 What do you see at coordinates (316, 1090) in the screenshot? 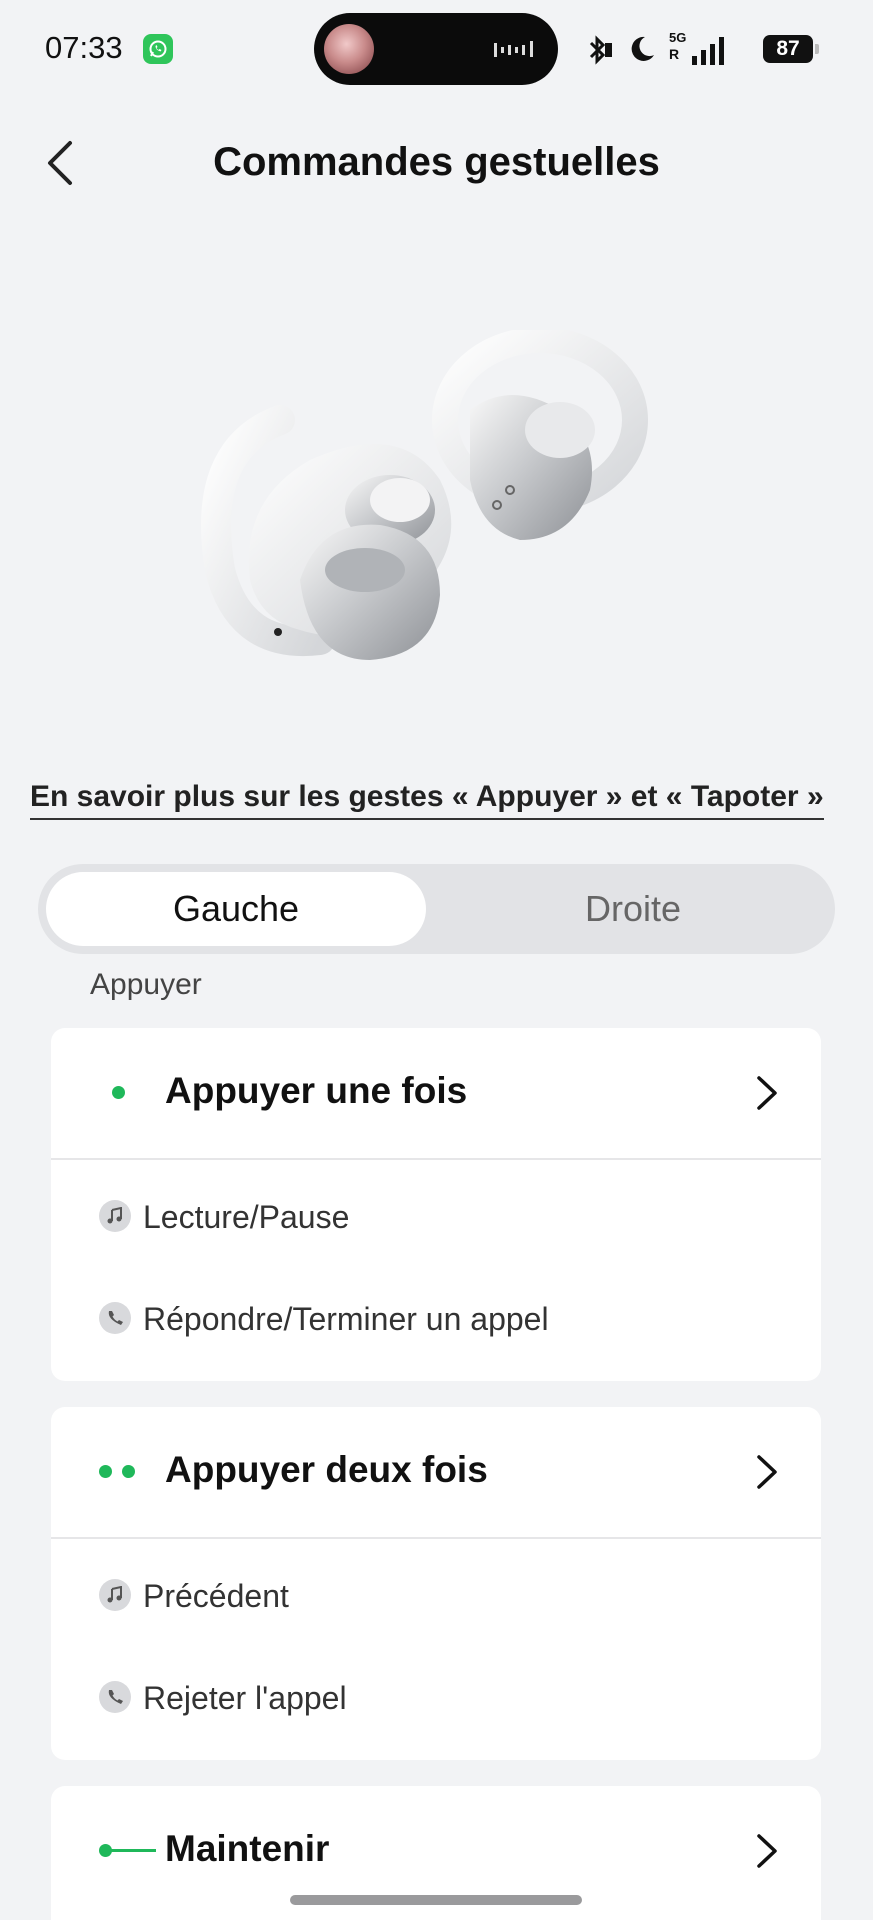
I see `single-press-title: Appuyer une fois` at bounding box center [316, 1090].